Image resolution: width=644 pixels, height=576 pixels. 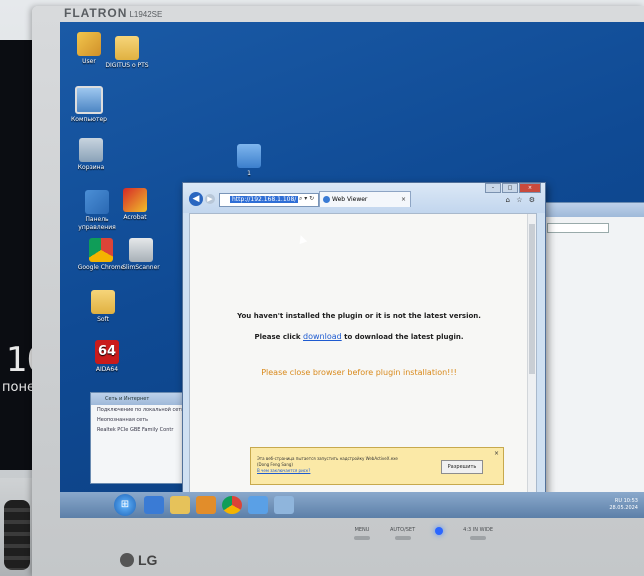 I want to click on desktop-icon-label: Корзина, so click(x=91, y=167).